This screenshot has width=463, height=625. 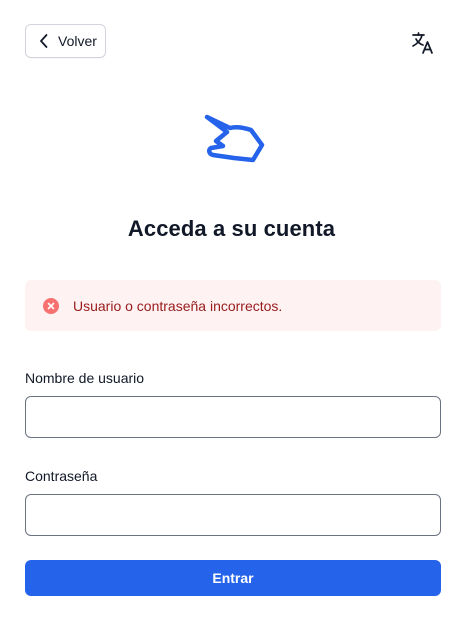 What do you see at coordinates (233, 515) in the screenshot?
I see `password-input` at bounding box center [233, 515].